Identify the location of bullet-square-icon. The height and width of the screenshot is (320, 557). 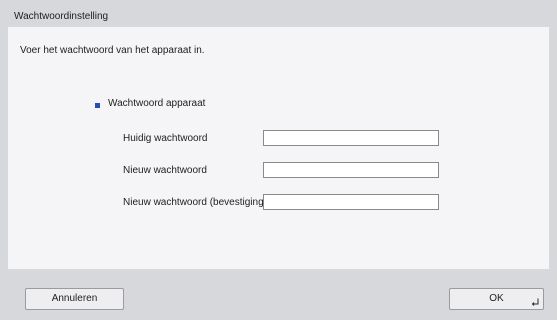
(97, 105).